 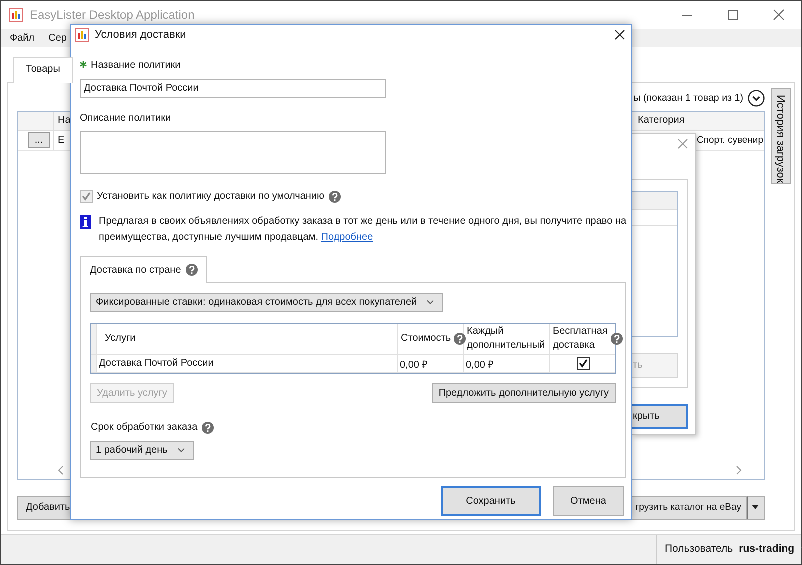 I want to click on menu-item: Сер, so click(x=58, y=38).